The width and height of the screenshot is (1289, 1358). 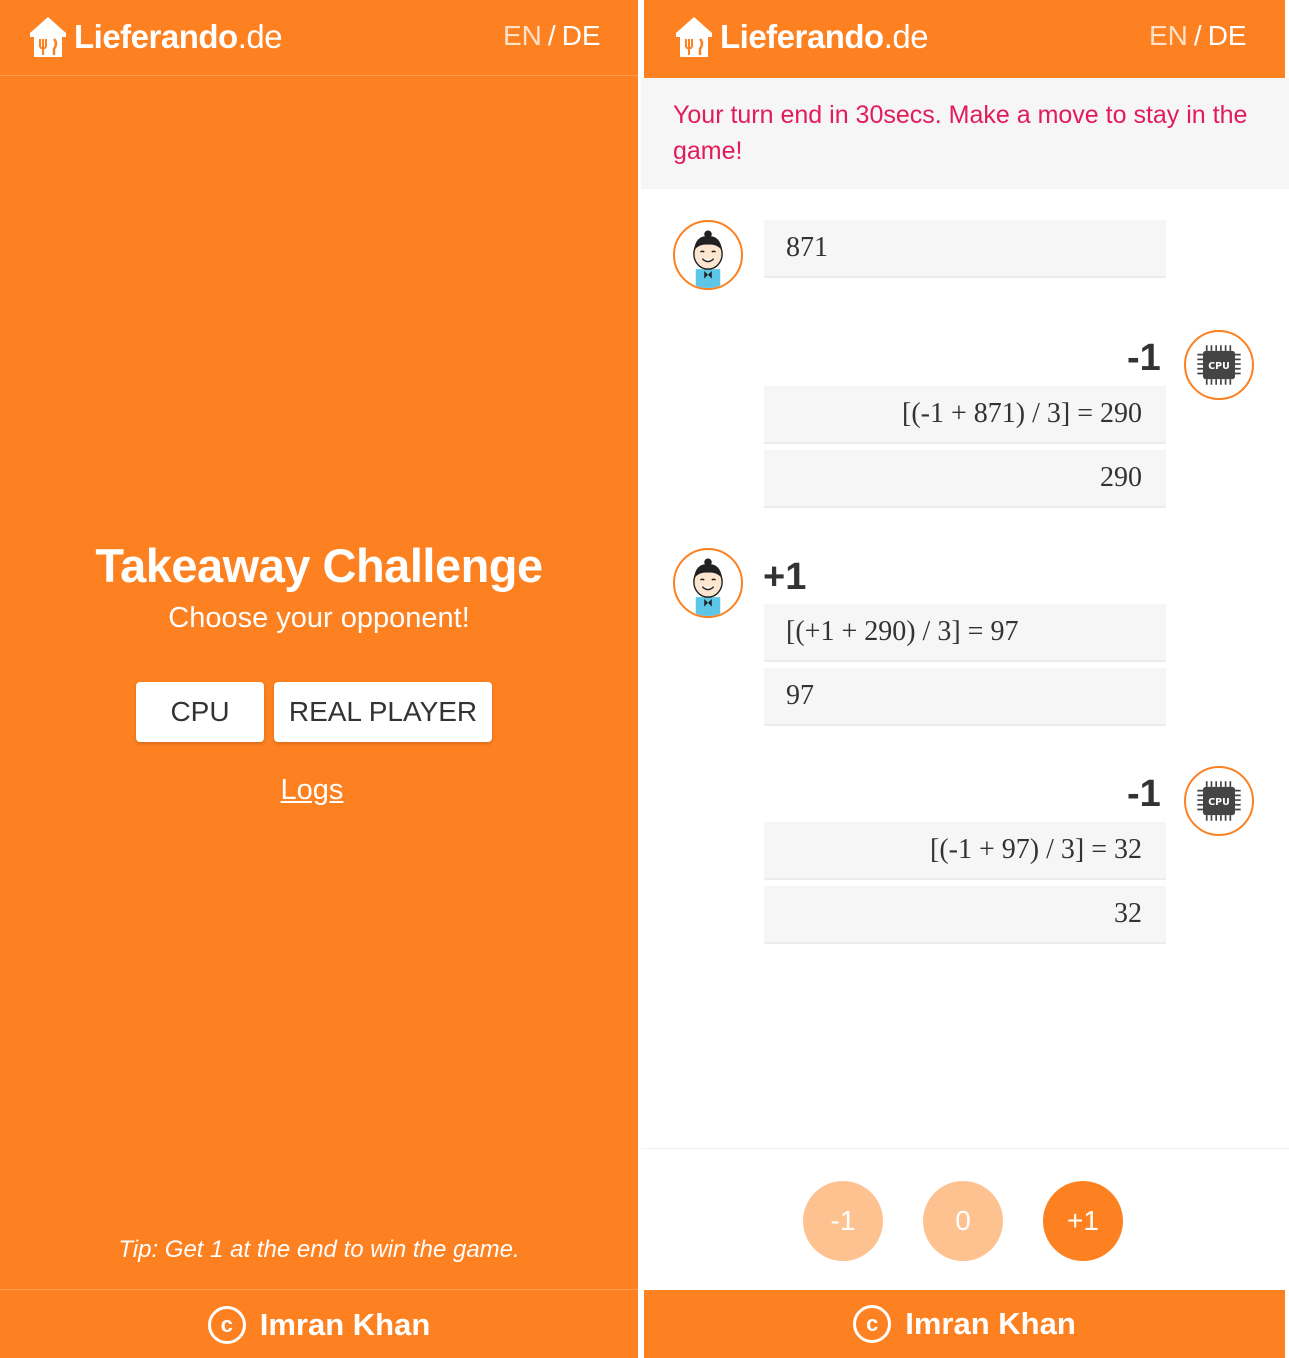 What do you see at coordinates (965, 479) in the screenshot?
I see `result-box: 290` at bounding box center [965, 479].